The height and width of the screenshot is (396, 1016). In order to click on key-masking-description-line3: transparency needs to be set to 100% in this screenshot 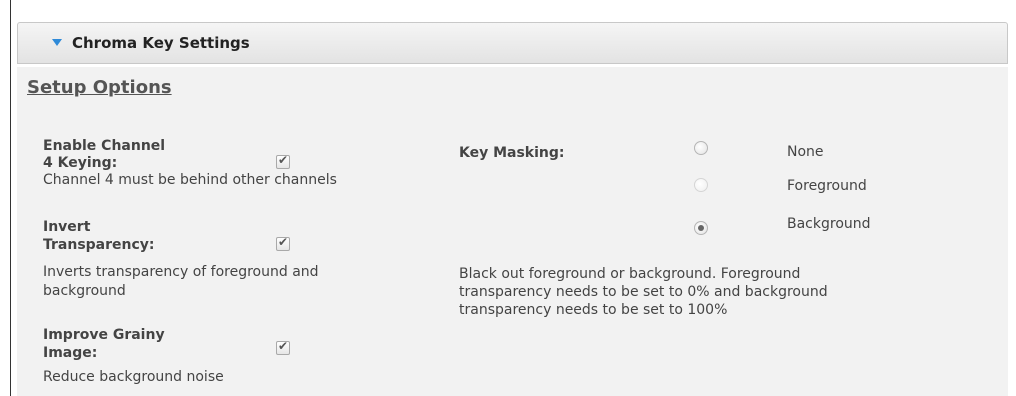, I will do `click(593, 310)`.